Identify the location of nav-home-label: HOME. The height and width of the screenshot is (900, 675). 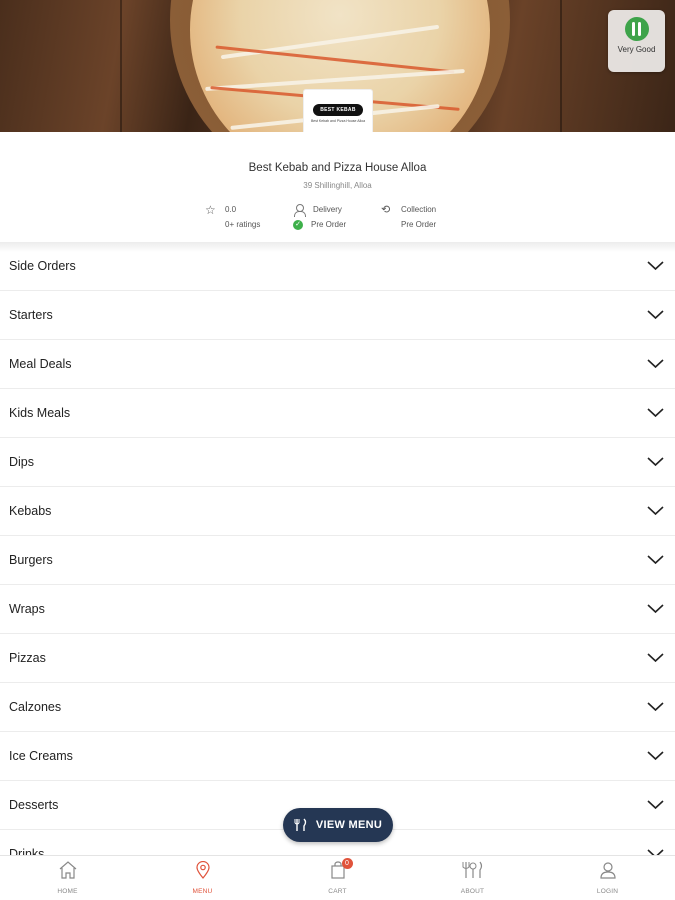
(67, 891).